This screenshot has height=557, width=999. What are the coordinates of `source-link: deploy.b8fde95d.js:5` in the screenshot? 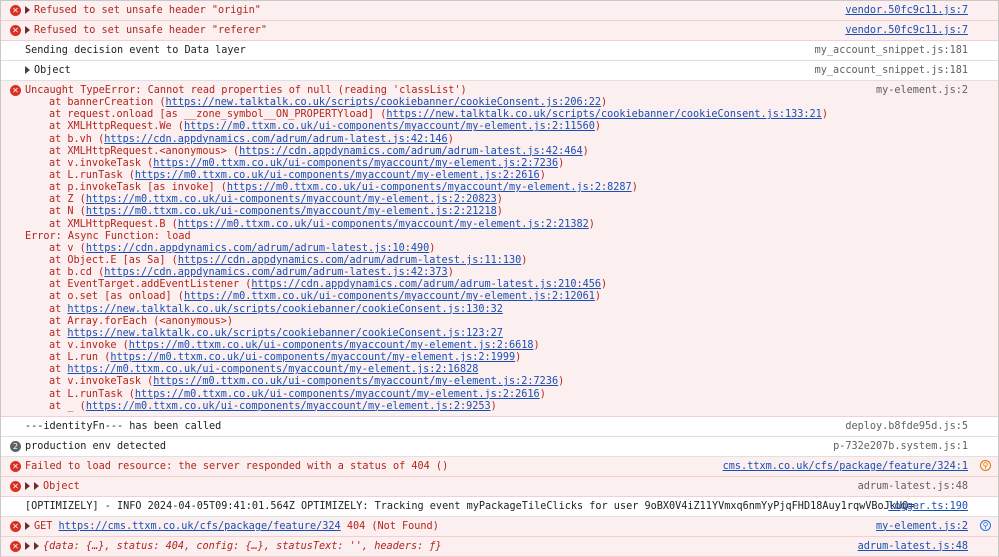 It's located at (906, 427).